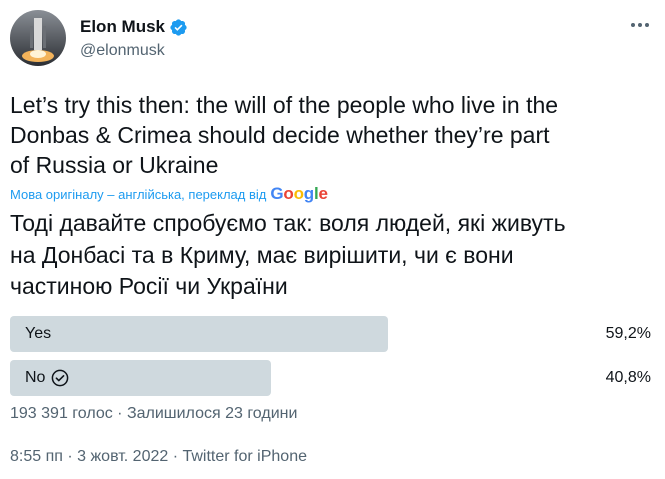 The image size is (665, 479). I want to click on tweet-header: Elon Musk @elonmusk, so click(332, 38).